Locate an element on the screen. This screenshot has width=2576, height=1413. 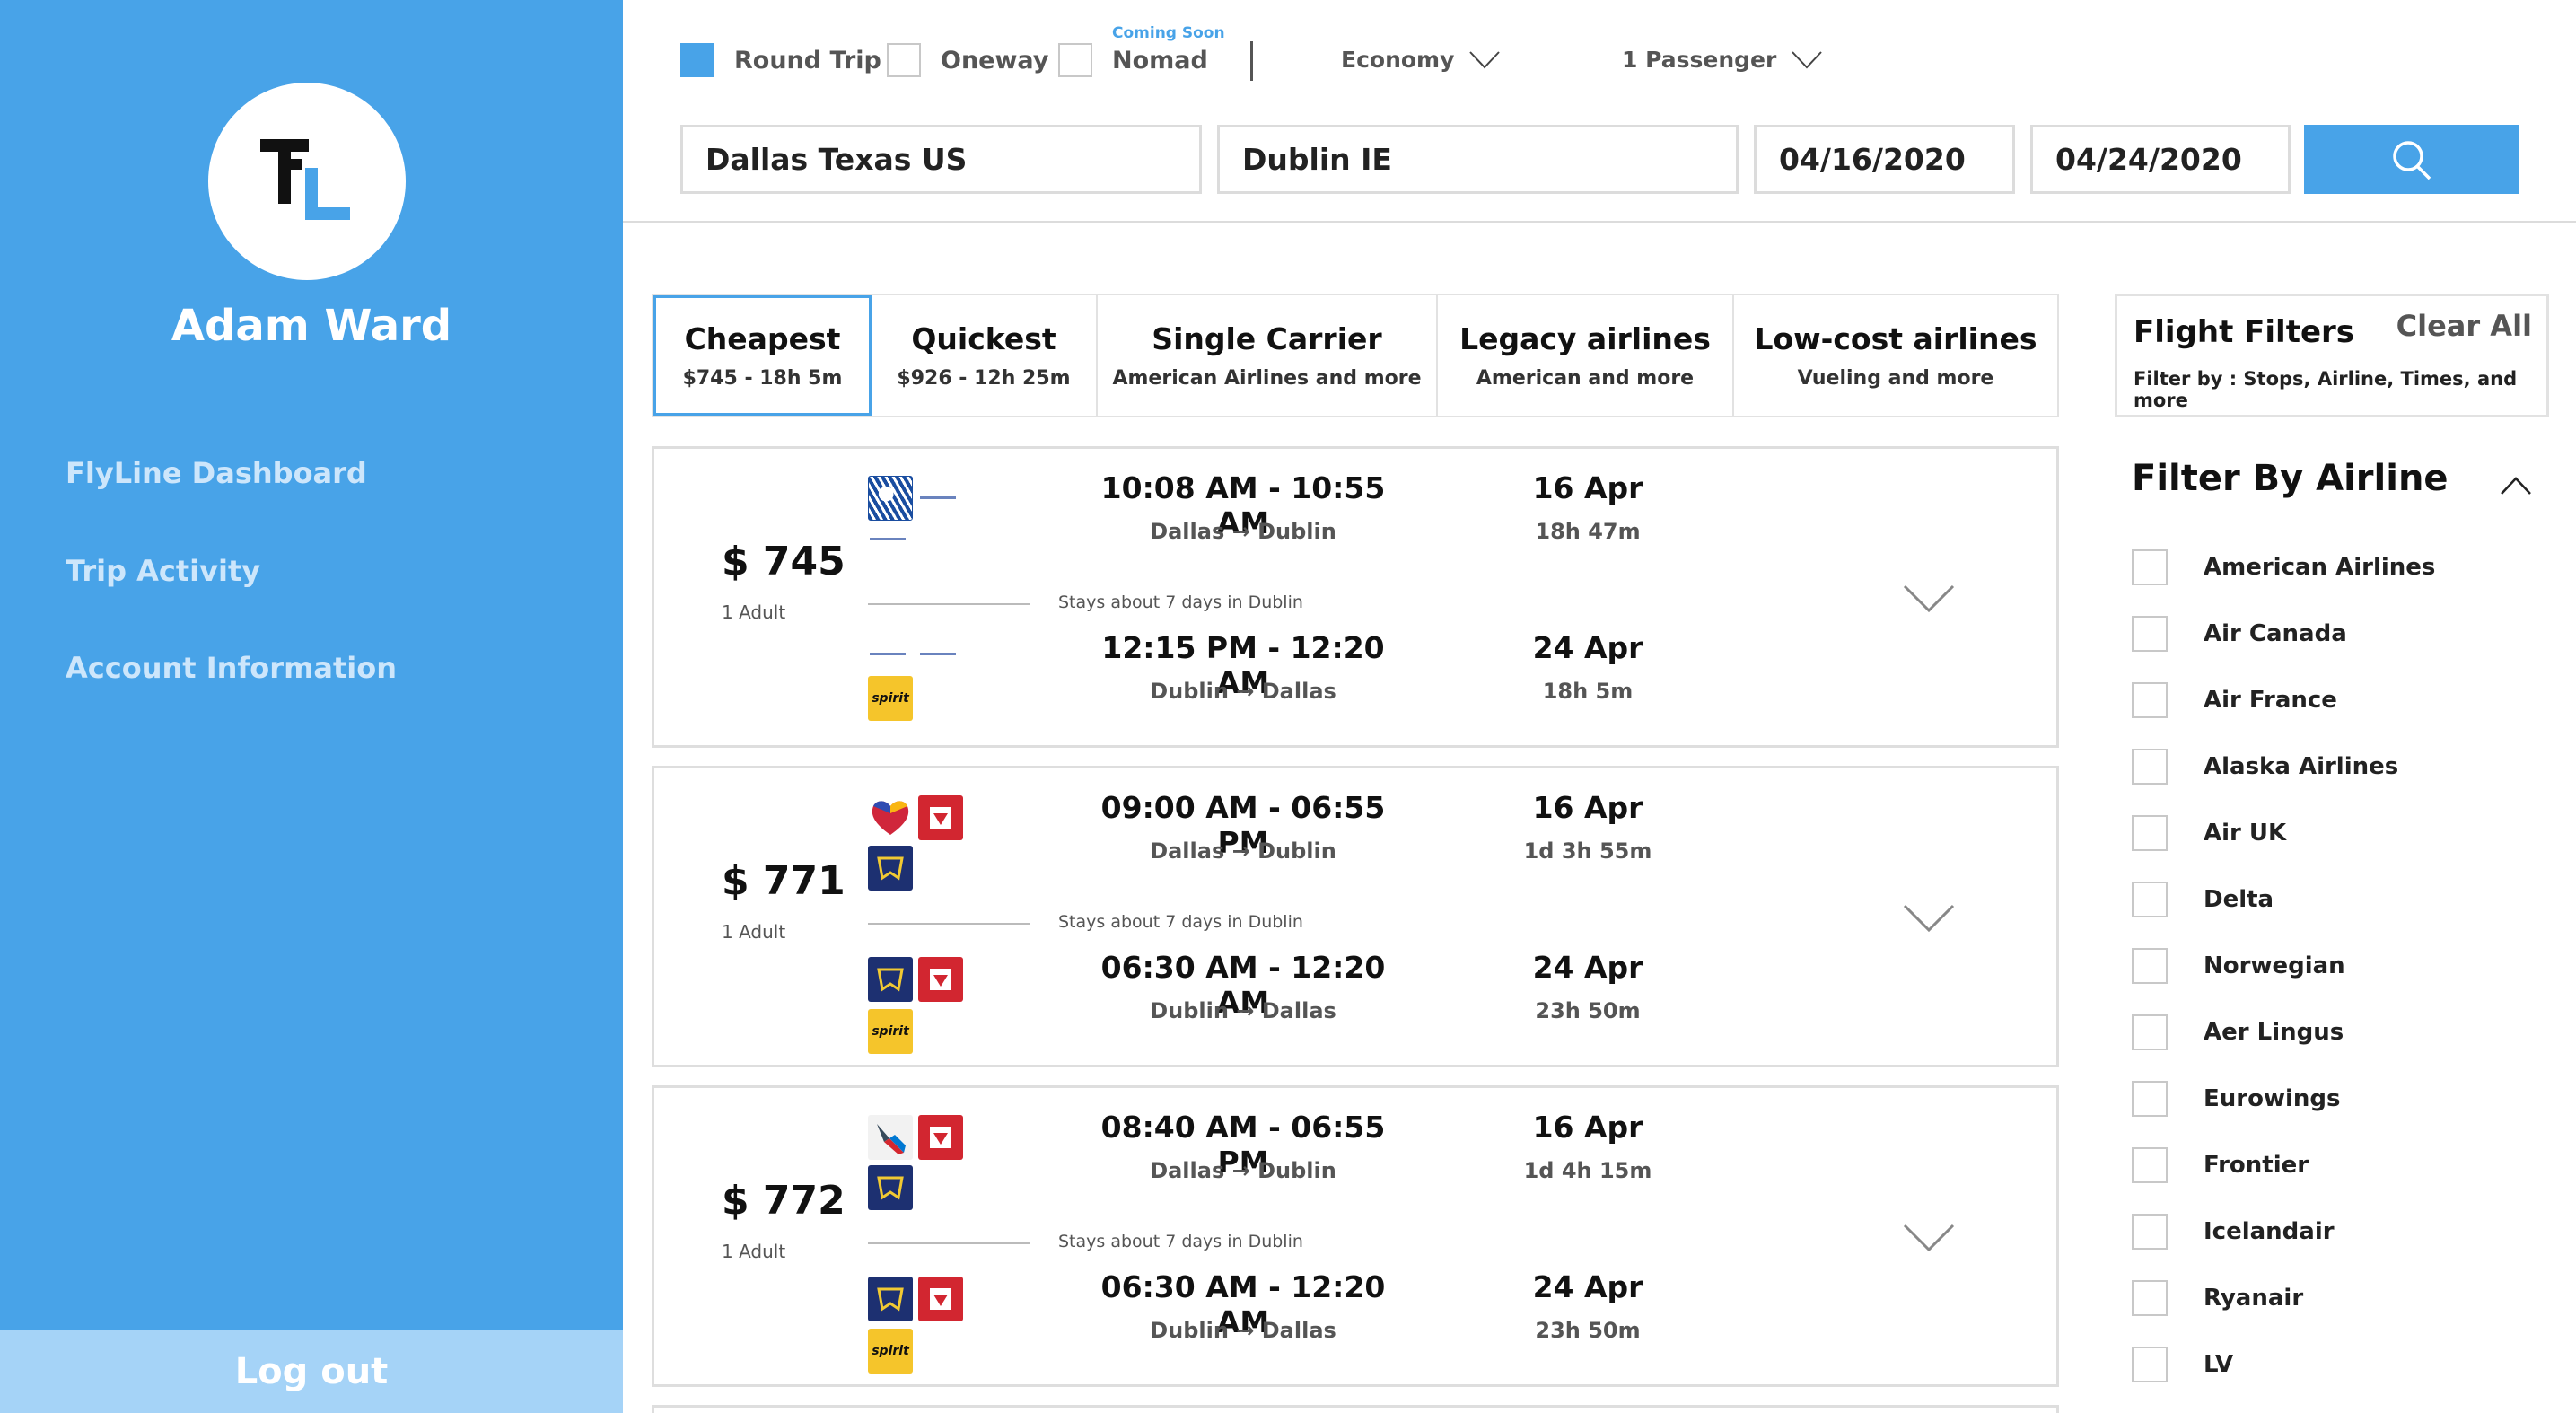
depart-date-input: 04/16/2020 is located at coordinates (1884, 159).